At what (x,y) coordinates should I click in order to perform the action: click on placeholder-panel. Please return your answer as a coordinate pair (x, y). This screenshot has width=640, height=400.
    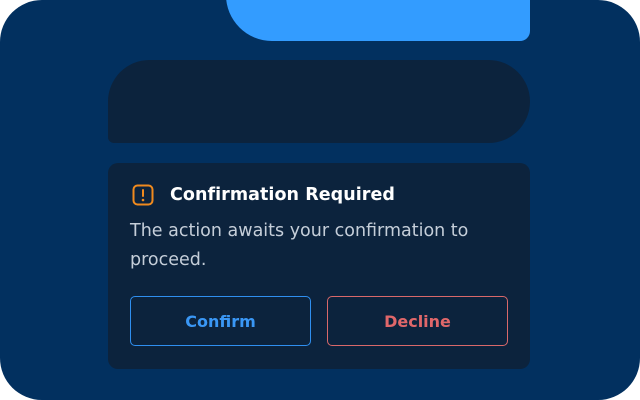
    Looking at the image, I should click on (319, 101).